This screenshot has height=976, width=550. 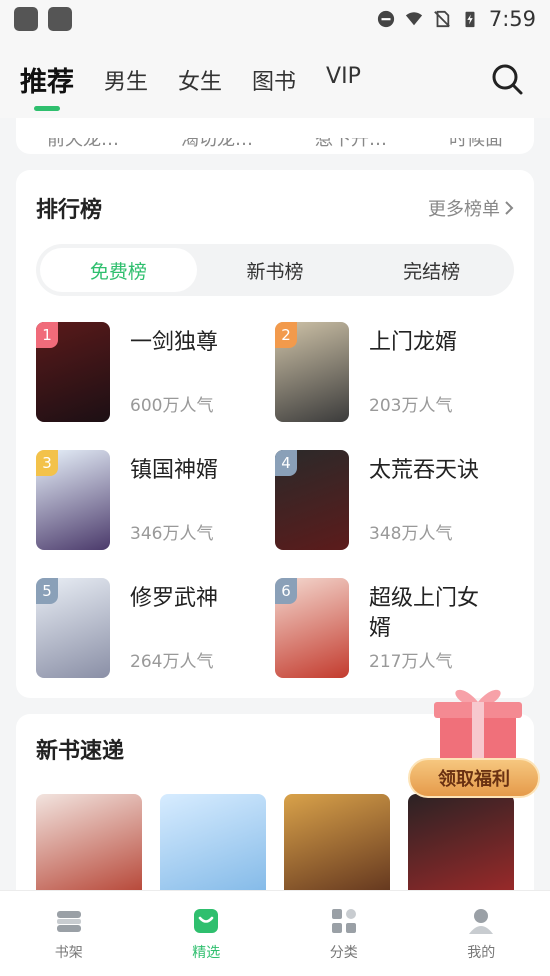 I want to click on search-icon, so click(x=507, y=79).